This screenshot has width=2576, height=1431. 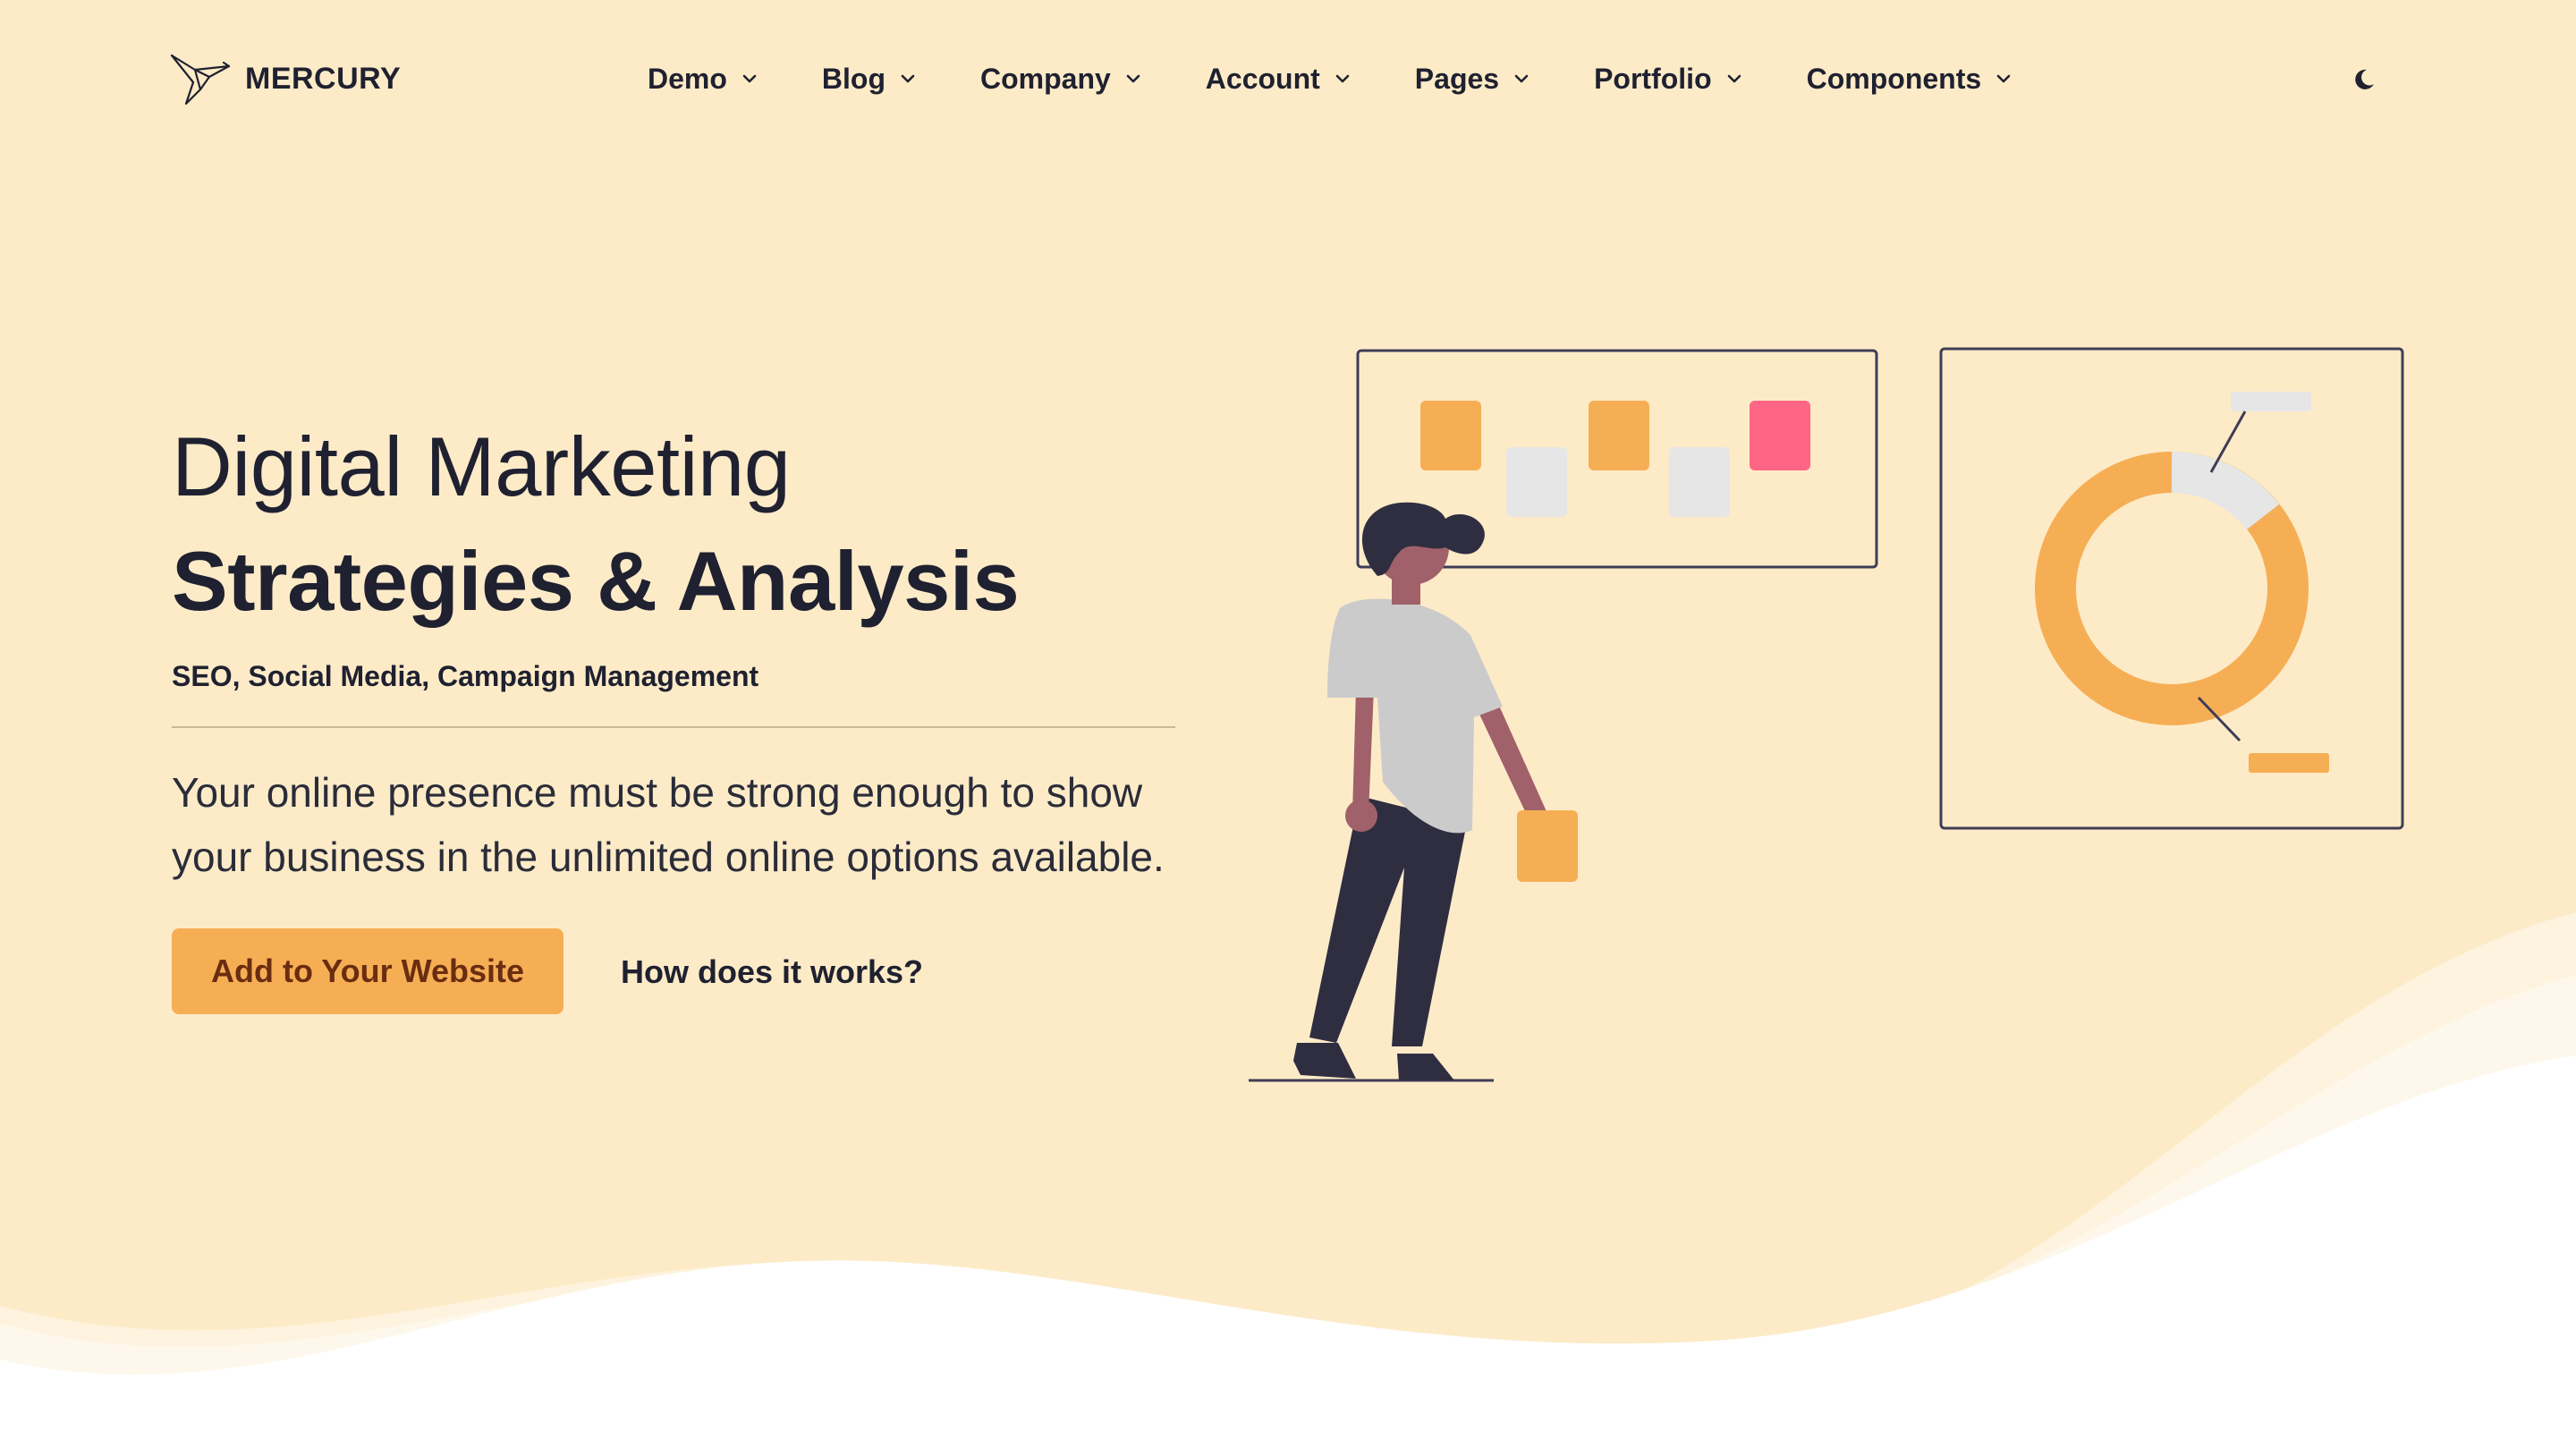 I want to click on nav-item-pages: Pages, so click(x=1473, y=80).